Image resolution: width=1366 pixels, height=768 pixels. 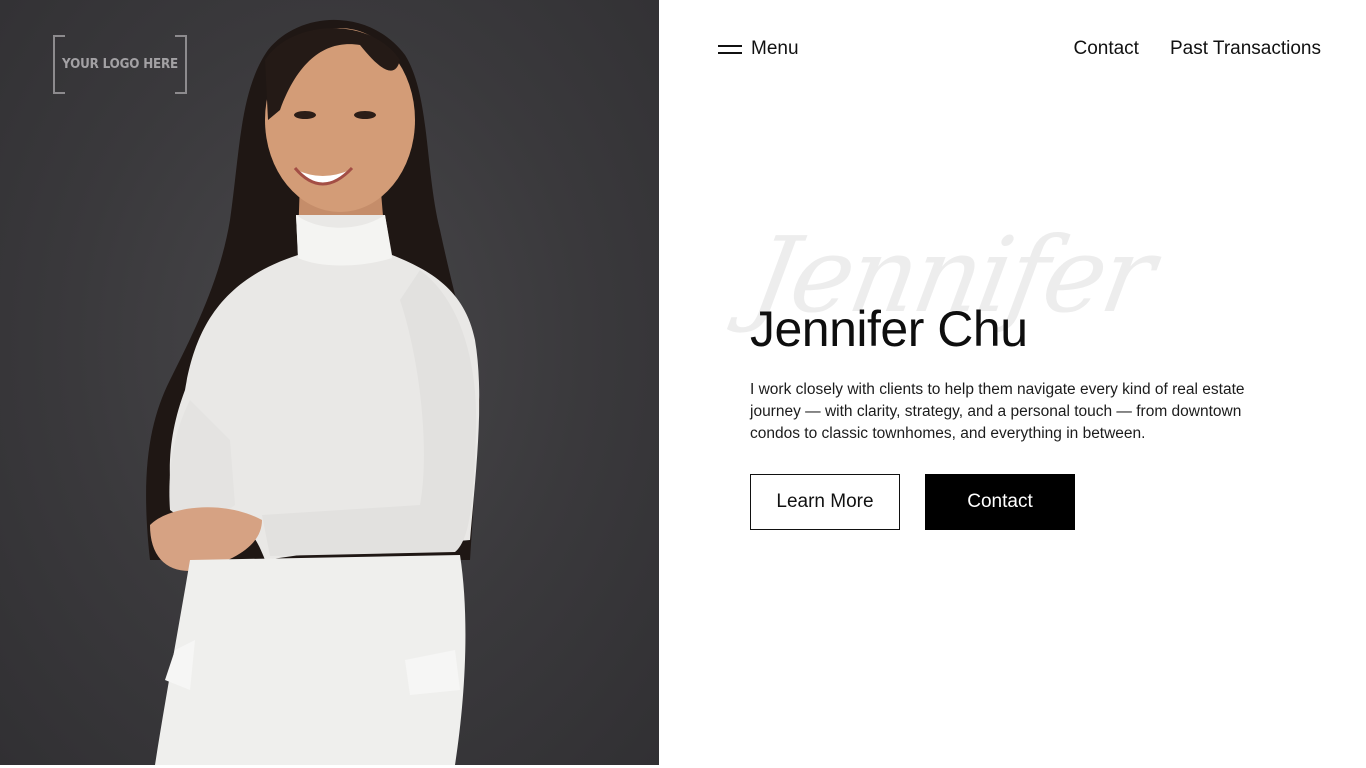 What do you see at coordinates (1105, 49) in the screenshot?
I see `nav-link-contact: Contact` at bounding box center [1105, 49].